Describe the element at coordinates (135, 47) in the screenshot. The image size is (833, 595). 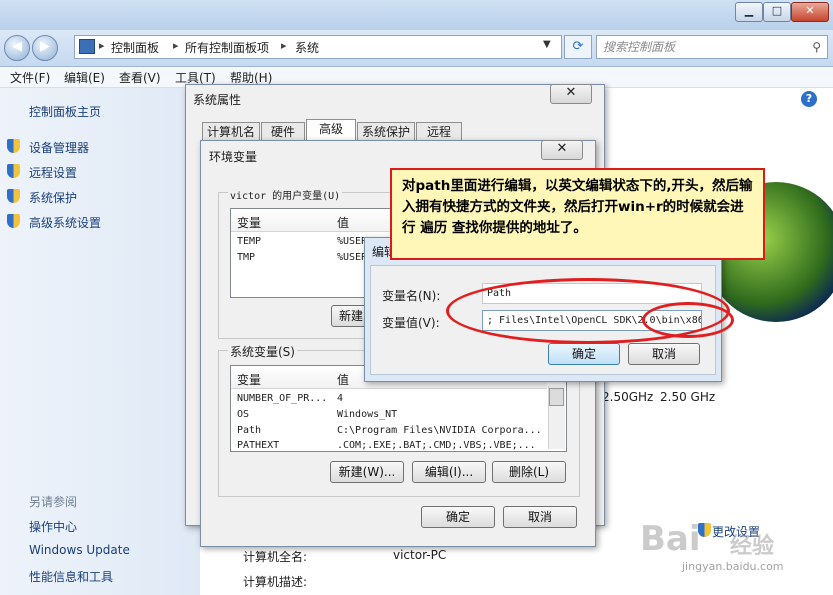
I see `breadcrumb-item-0: 控制面板` at that location.